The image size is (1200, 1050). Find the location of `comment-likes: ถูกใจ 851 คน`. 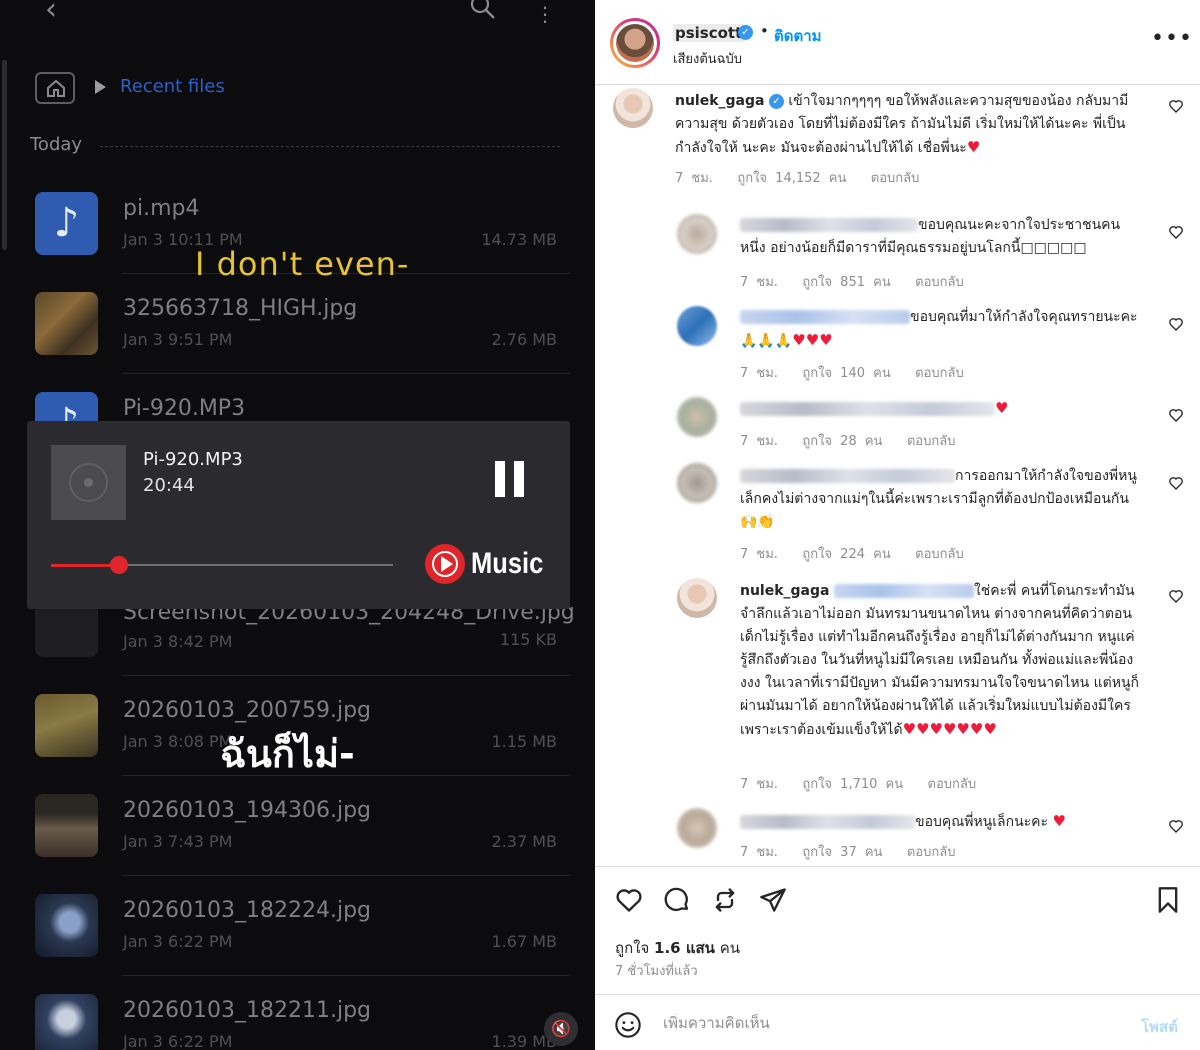

comment-likes: ถูกใจ 851 คน is located at coordinates (846, 282).